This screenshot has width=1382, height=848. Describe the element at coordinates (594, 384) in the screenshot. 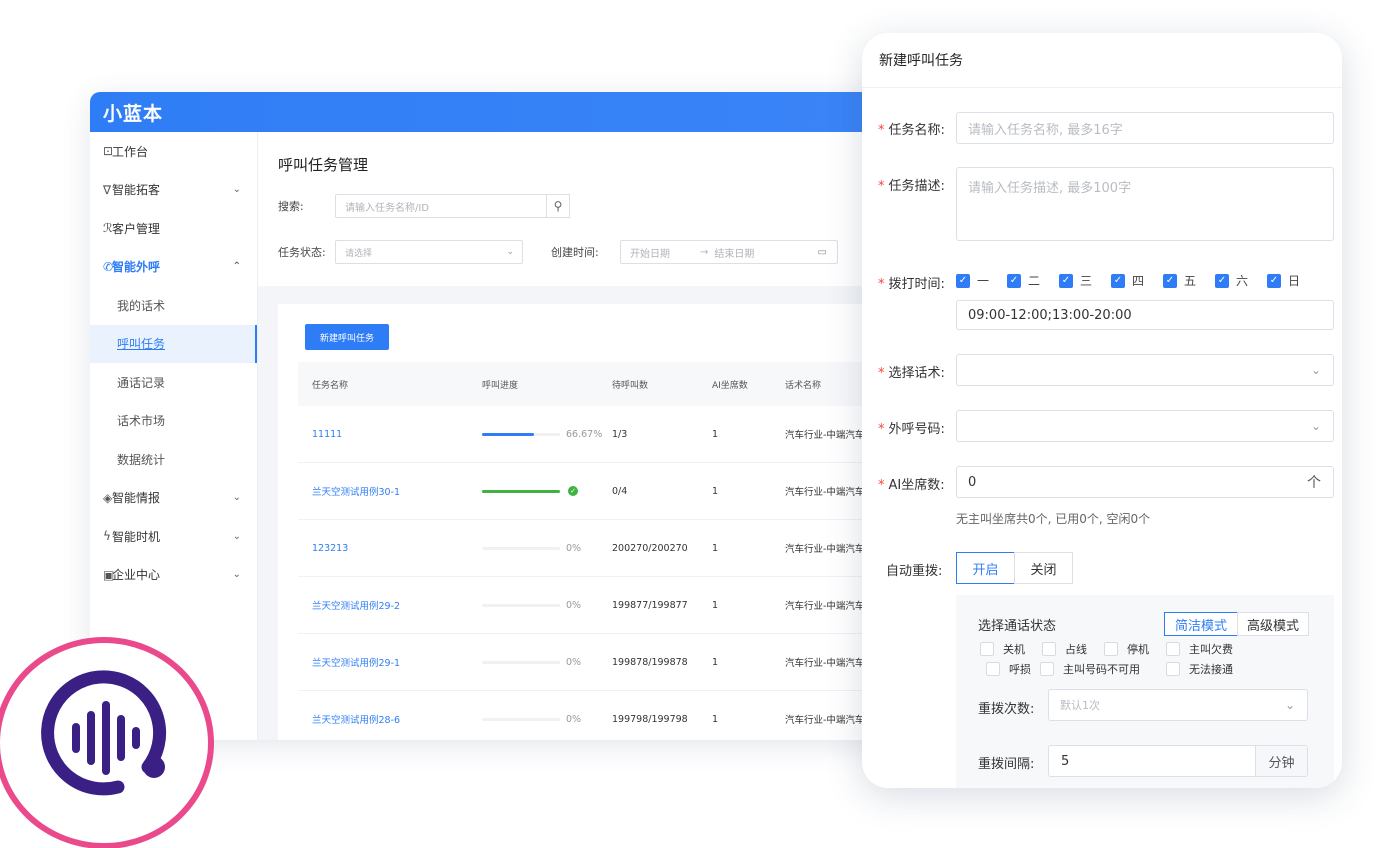

I see `table-header: 任务名称 呼叫进度 待呼叫数 AI坐席数 话术名称` at that location.